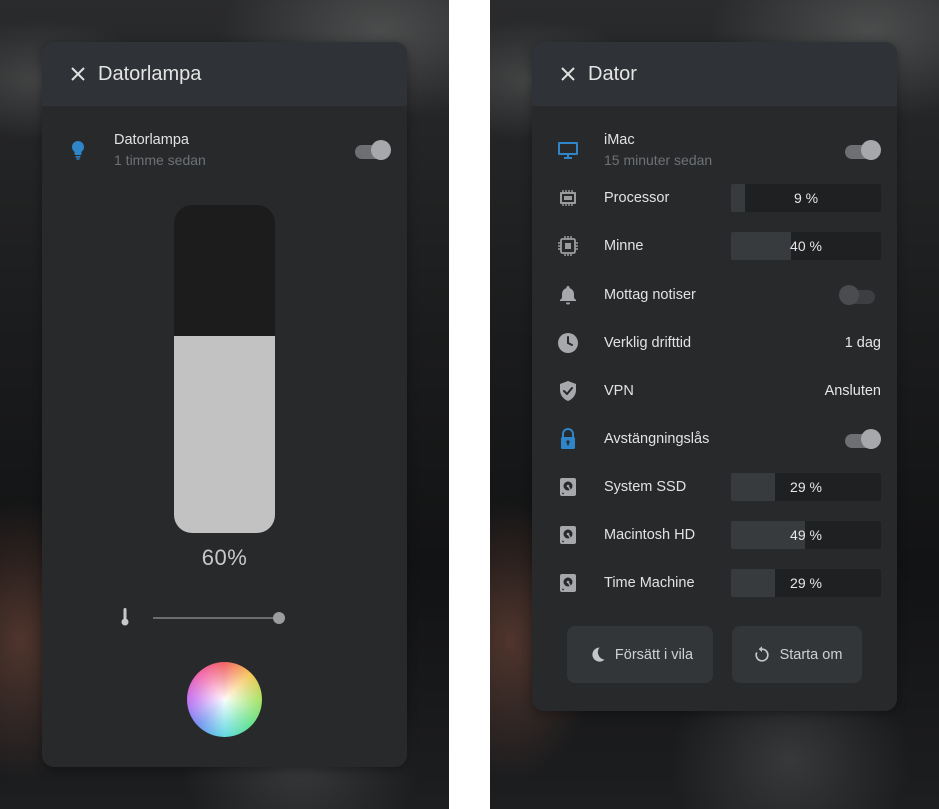 The width and height of the screenshot is (939, 809). I want to click on moon-icon, so click(598, 654).